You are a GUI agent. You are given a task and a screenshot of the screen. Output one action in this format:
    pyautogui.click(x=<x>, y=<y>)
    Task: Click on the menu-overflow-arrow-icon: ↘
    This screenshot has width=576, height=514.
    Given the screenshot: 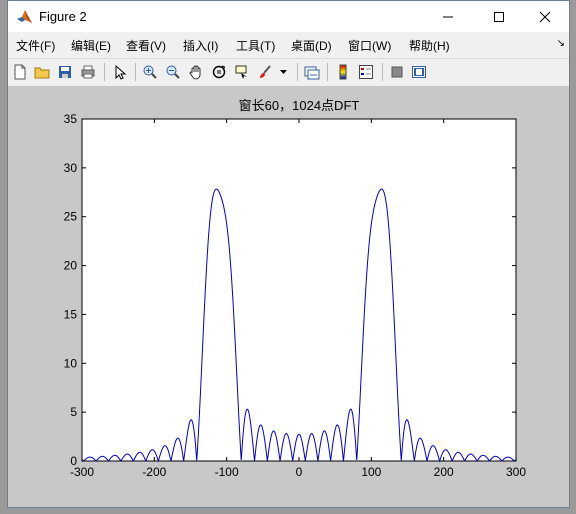 What is the action you would take?
    pyautogui.click(x=561, y=43)
    